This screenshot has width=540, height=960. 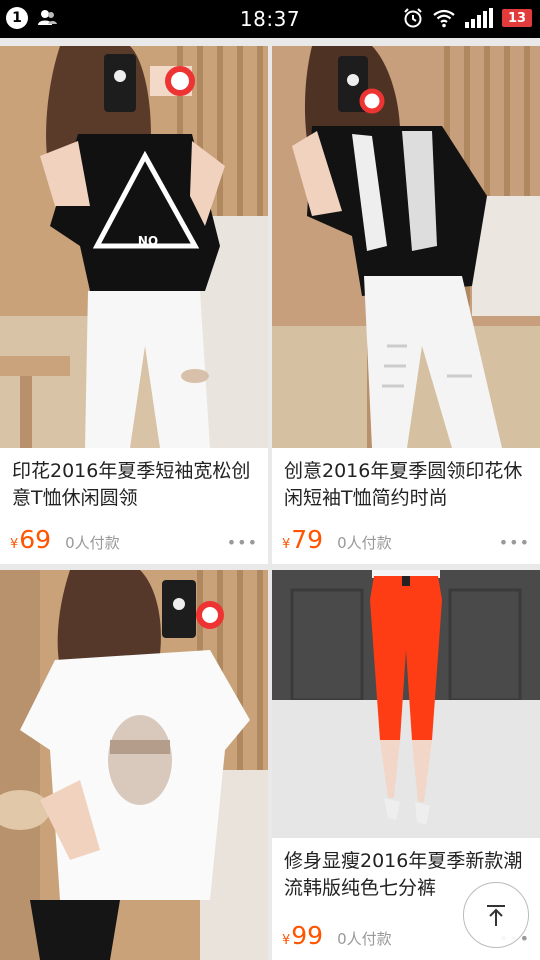 I want to click on back-to-top-icon, so click(x=496, y=915).